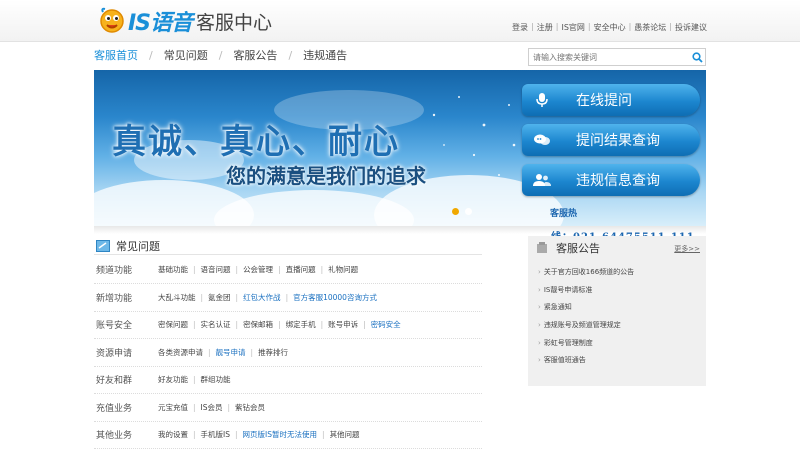  Describe the element at coordinates (691, 27) in the screenshot. I see `complaint-link: 投诉建议` at that location.